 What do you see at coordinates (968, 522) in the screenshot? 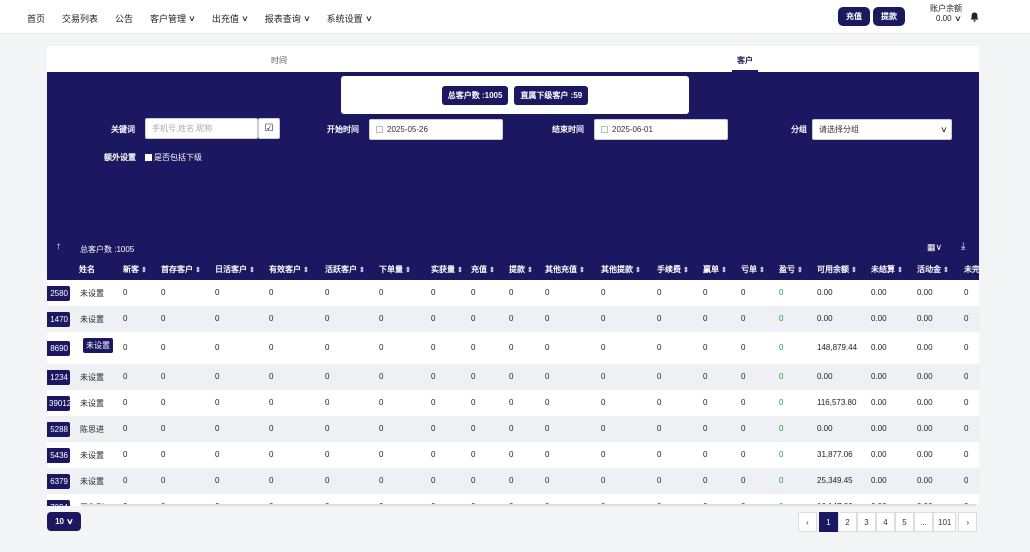
I see `next-page-button: ›` at bounding box center [968, 522].